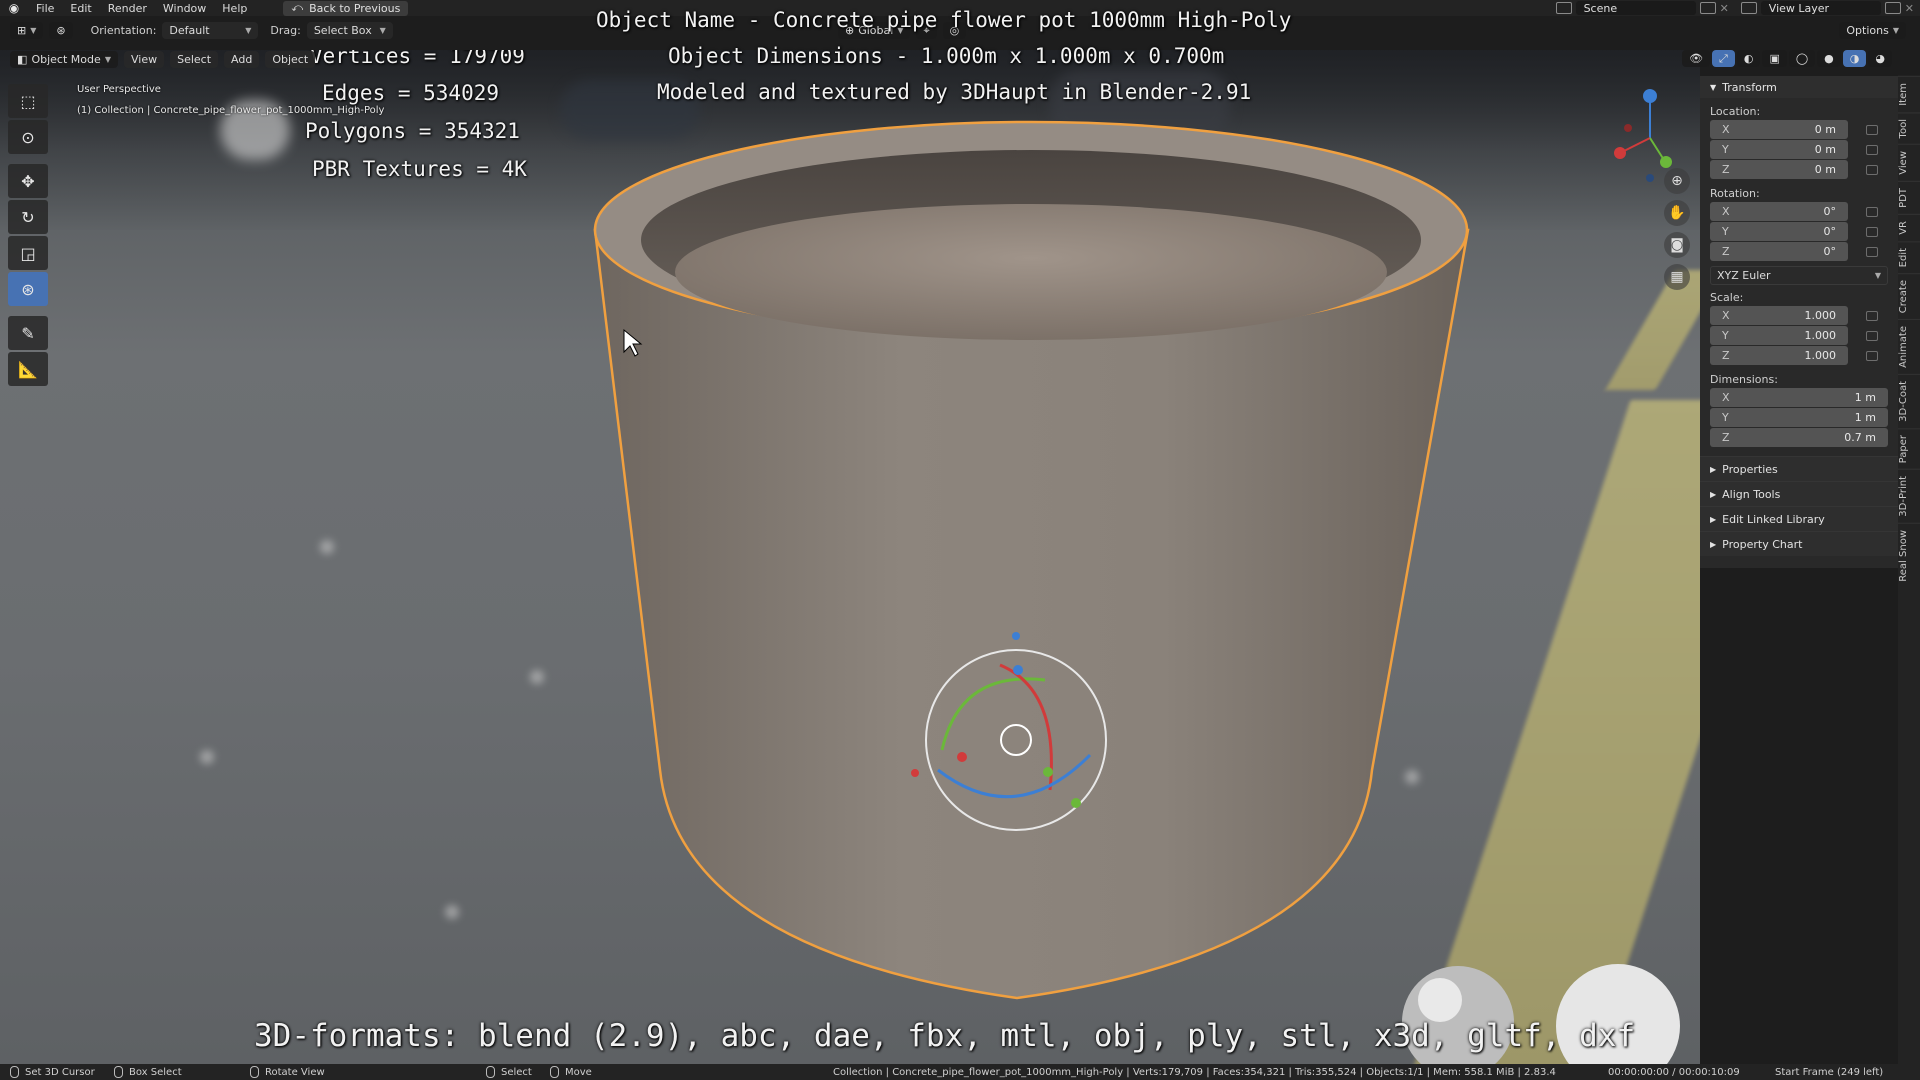 The width and height of the screenshot is (1920, 1080). Describe the element at coordinates (1909, 496) in the screenshot. I see `tab-3d-print: 3D-Print` at that location.